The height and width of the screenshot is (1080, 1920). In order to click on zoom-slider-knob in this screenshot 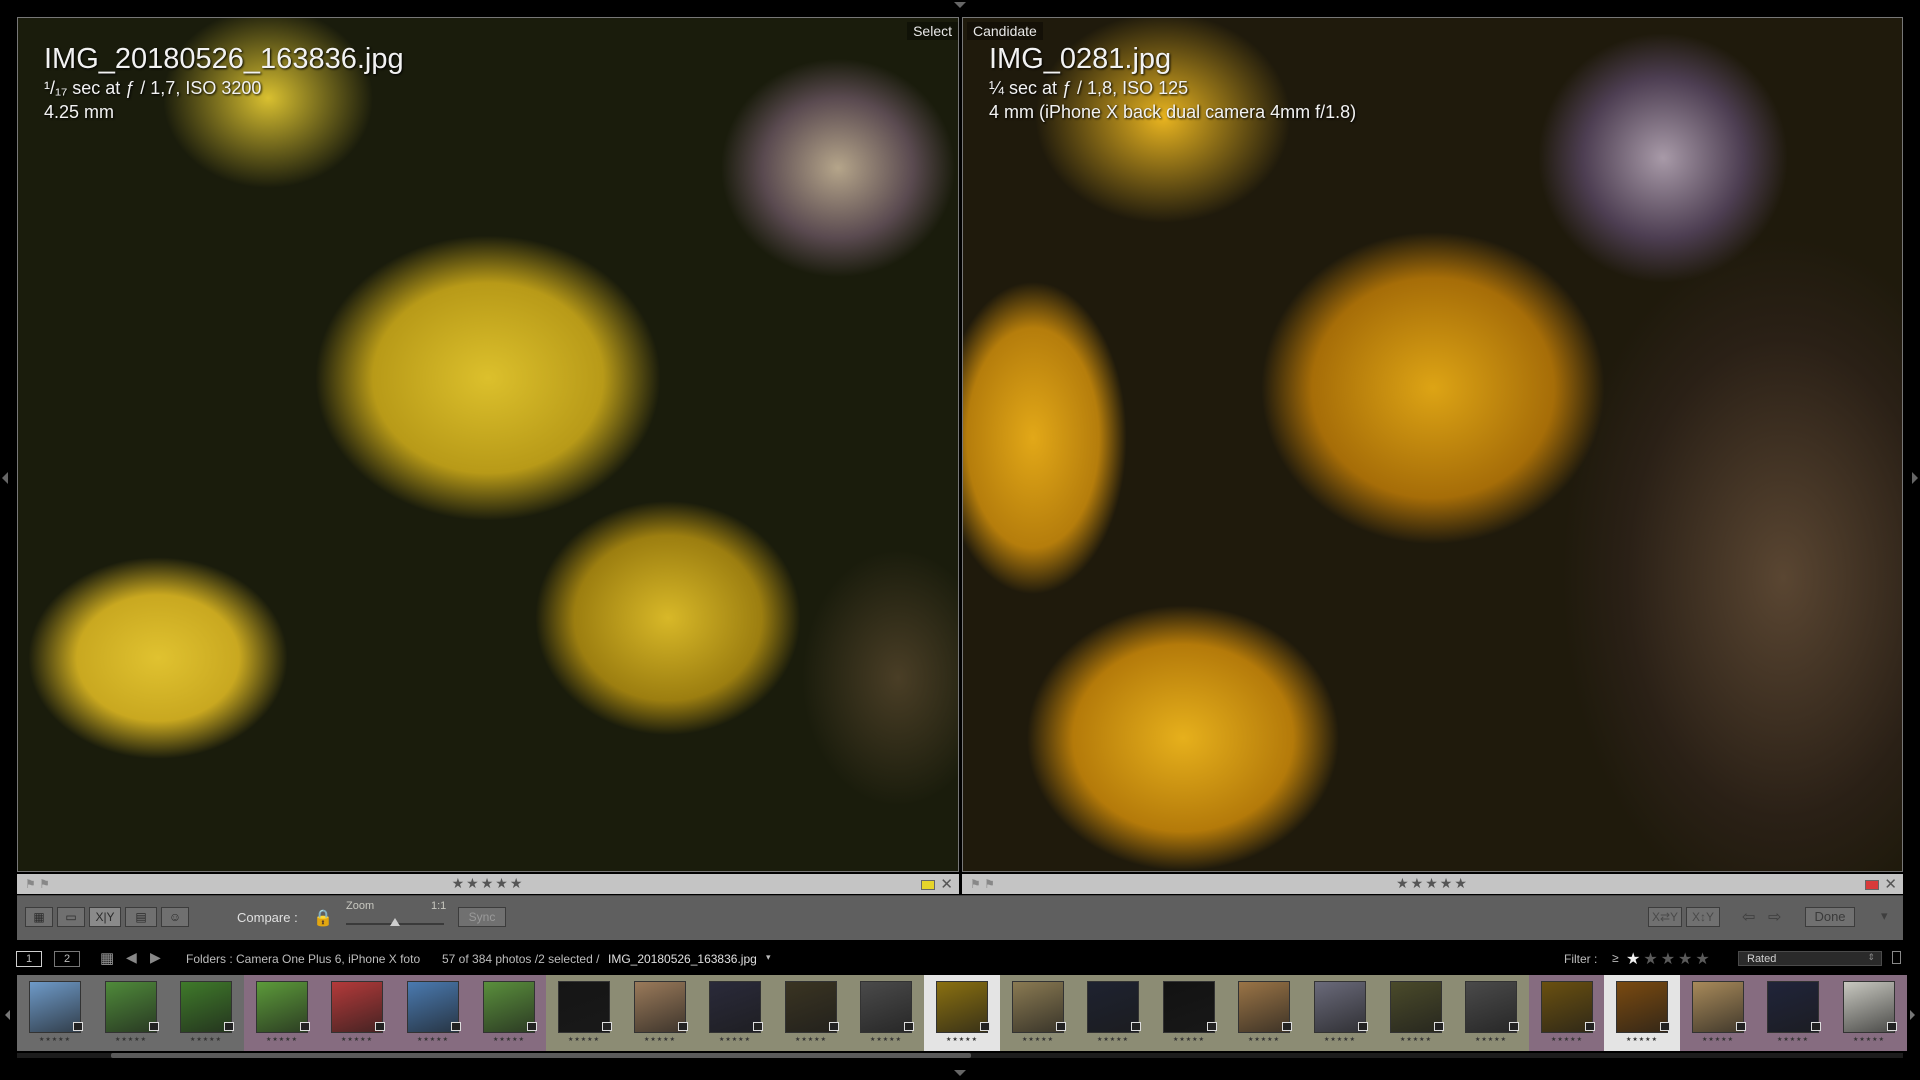, I will do `click(395, 922)`.